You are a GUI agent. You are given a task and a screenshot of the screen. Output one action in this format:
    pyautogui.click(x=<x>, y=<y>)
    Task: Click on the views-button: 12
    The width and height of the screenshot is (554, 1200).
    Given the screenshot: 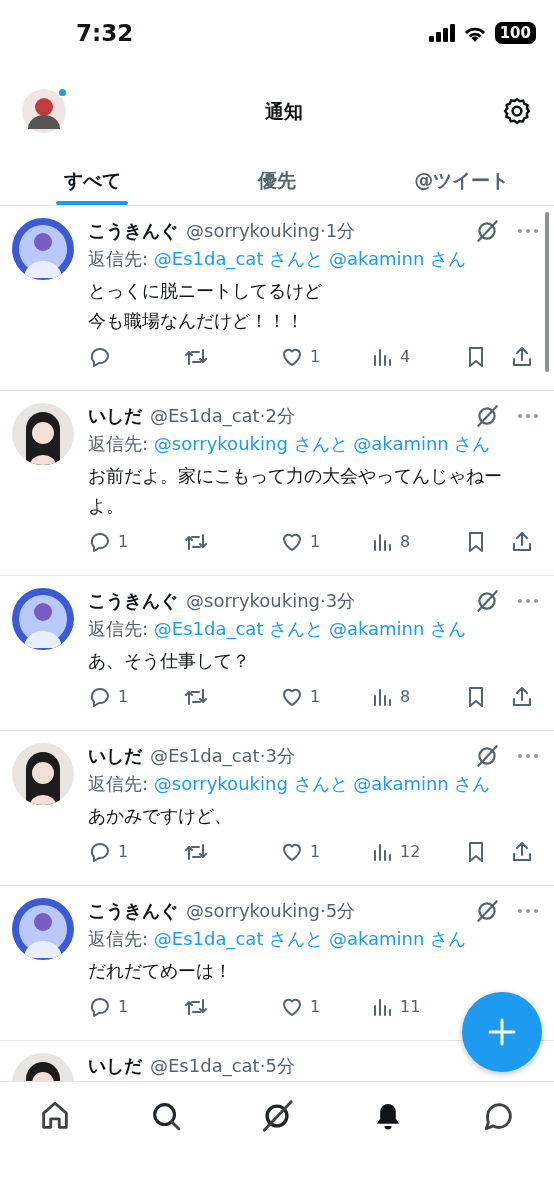 What is the action you would take?
    pyautogui.click(x=395, y=852)
    